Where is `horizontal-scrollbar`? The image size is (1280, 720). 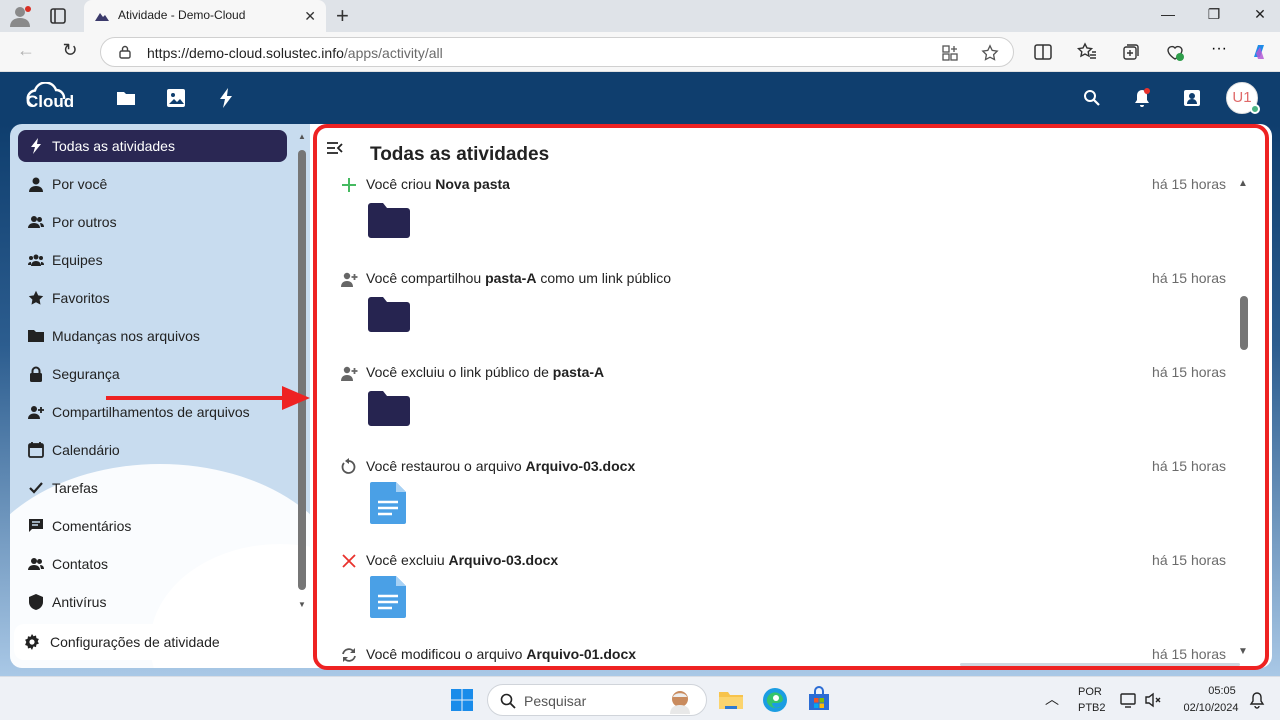
horizontal-scrollbar is located at coordinates (1100, 664).